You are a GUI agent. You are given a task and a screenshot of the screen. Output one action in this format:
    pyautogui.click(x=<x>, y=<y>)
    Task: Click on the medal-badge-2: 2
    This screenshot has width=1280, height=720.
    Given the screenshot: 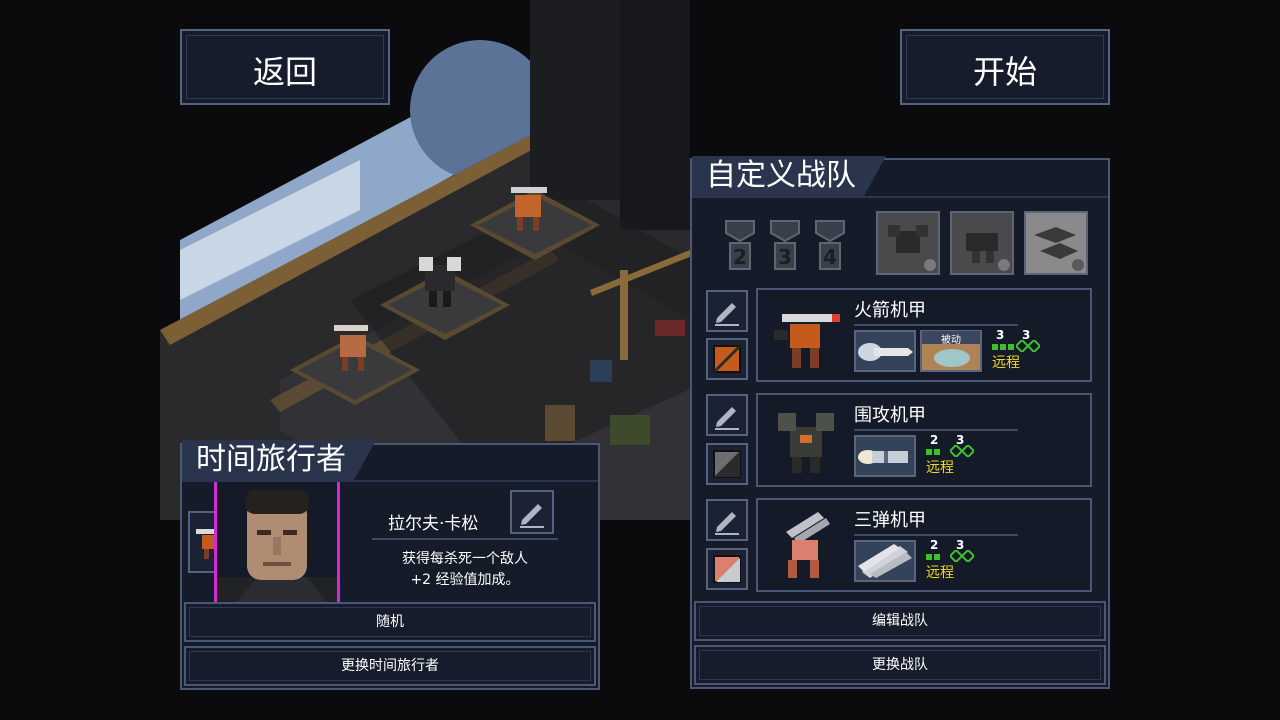 What is the action you would take?
    pyautogui.click(x=740, y=245)
    